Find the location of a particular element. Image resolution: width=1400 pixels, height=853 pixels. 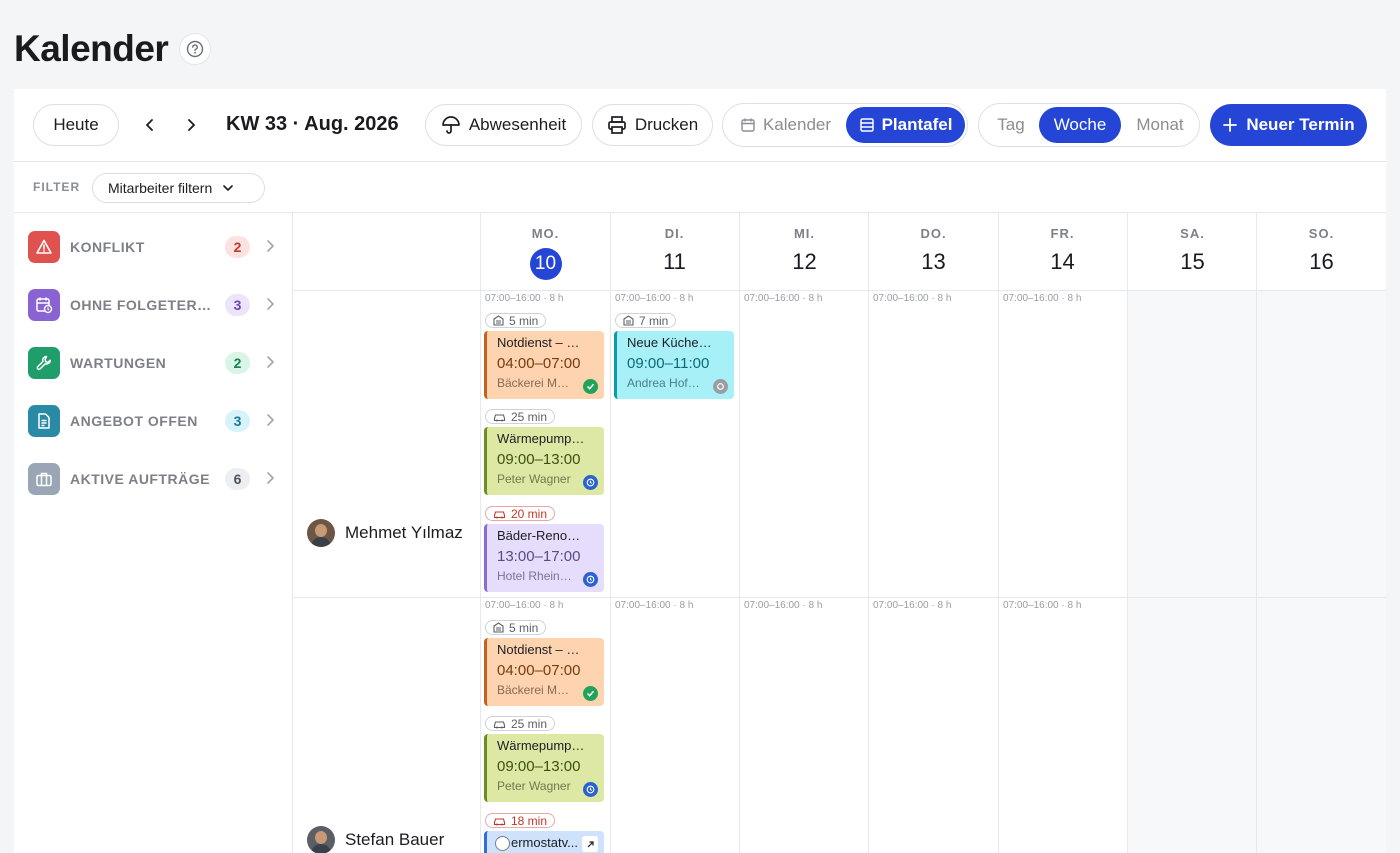

sidebar-item-label: KONFLIKT is located at coordinates (107, 247).